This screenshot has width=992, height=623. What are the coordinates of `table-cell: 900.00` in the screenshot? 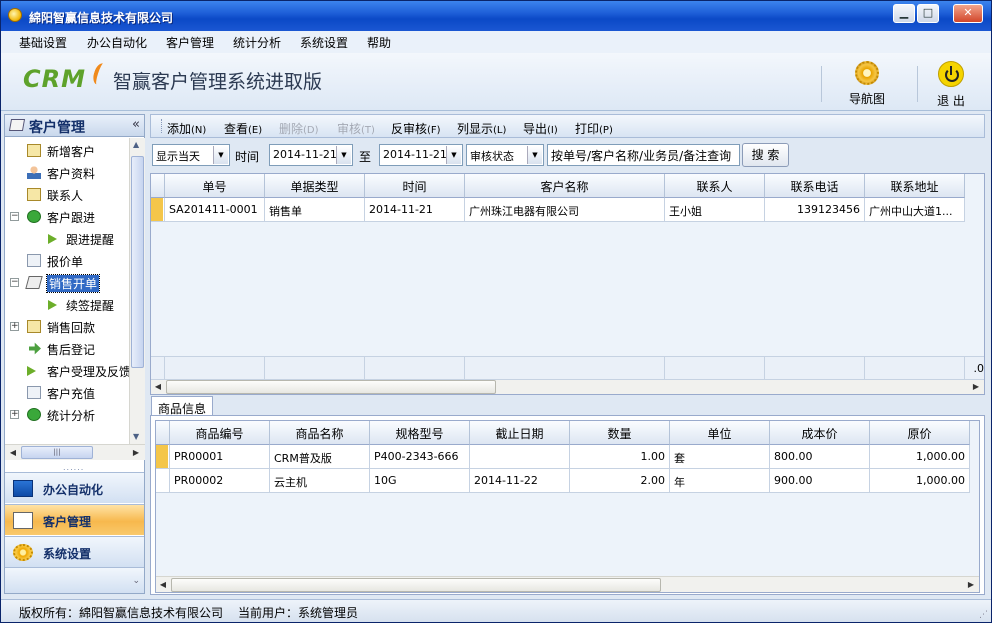 It's located at (820, 481).